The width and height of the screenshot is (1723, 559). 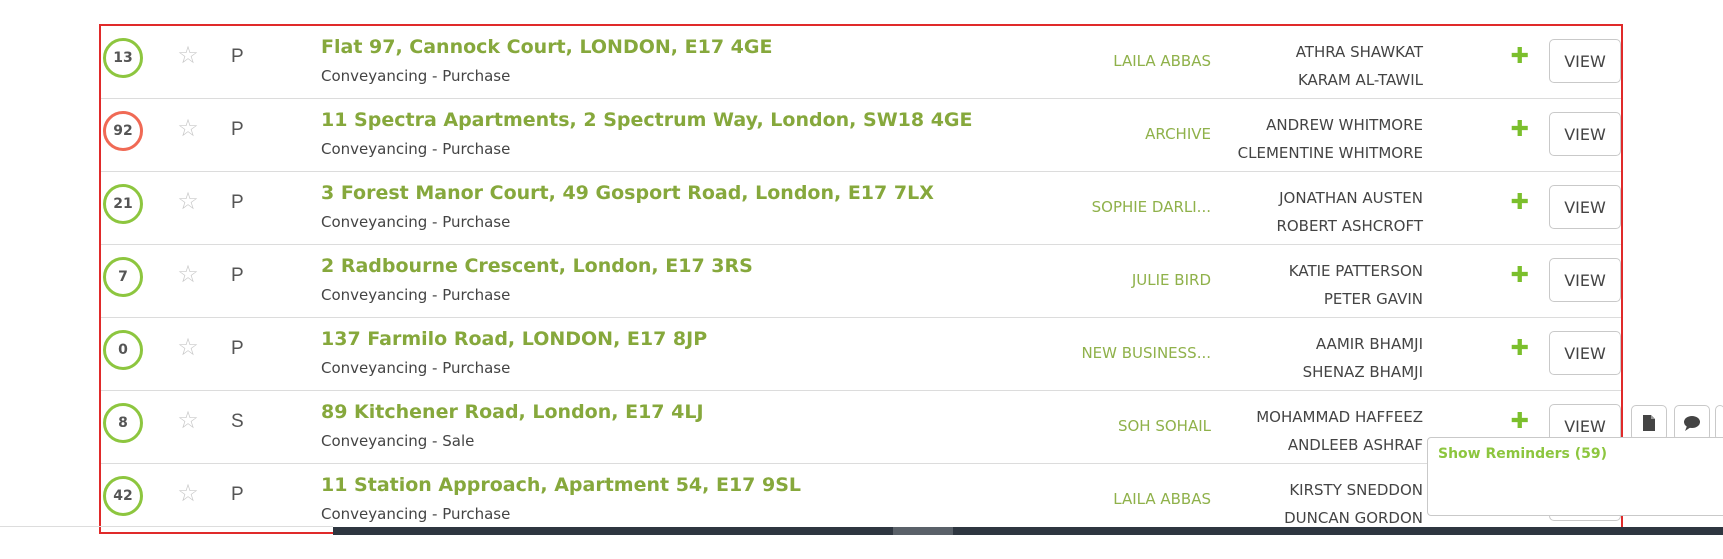 I want to click on more-icon, so click(x=1719, y=423).